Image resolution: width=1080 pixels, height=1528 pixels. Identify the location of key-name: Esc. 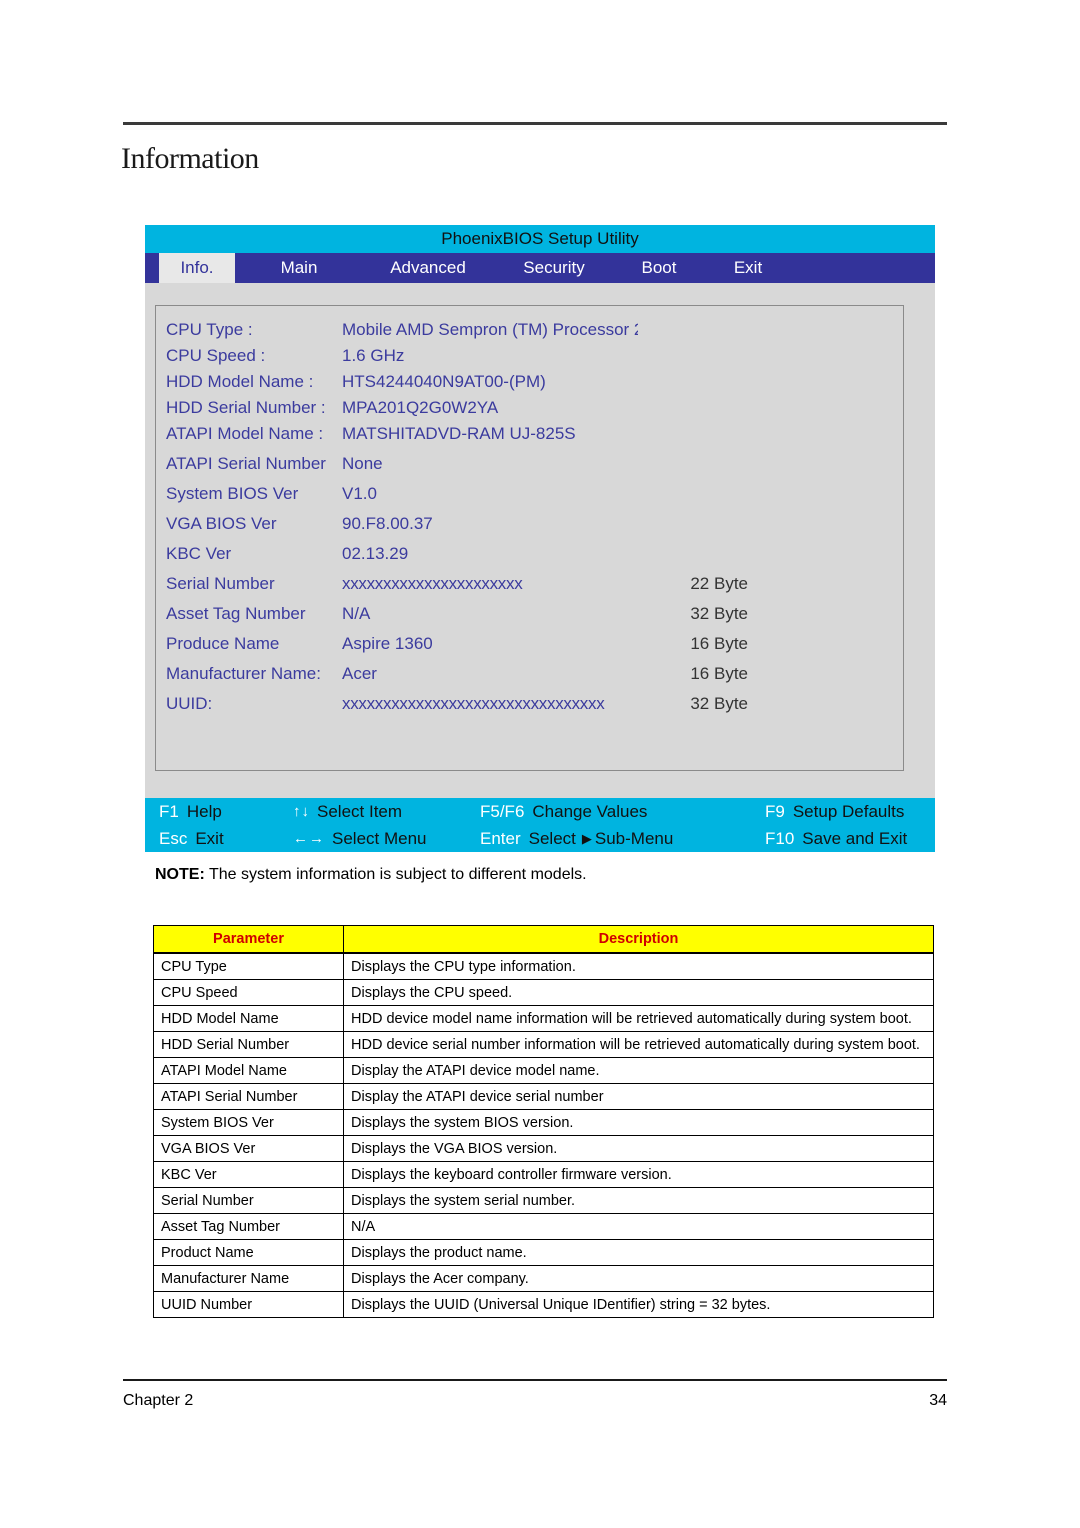
(173, 838).